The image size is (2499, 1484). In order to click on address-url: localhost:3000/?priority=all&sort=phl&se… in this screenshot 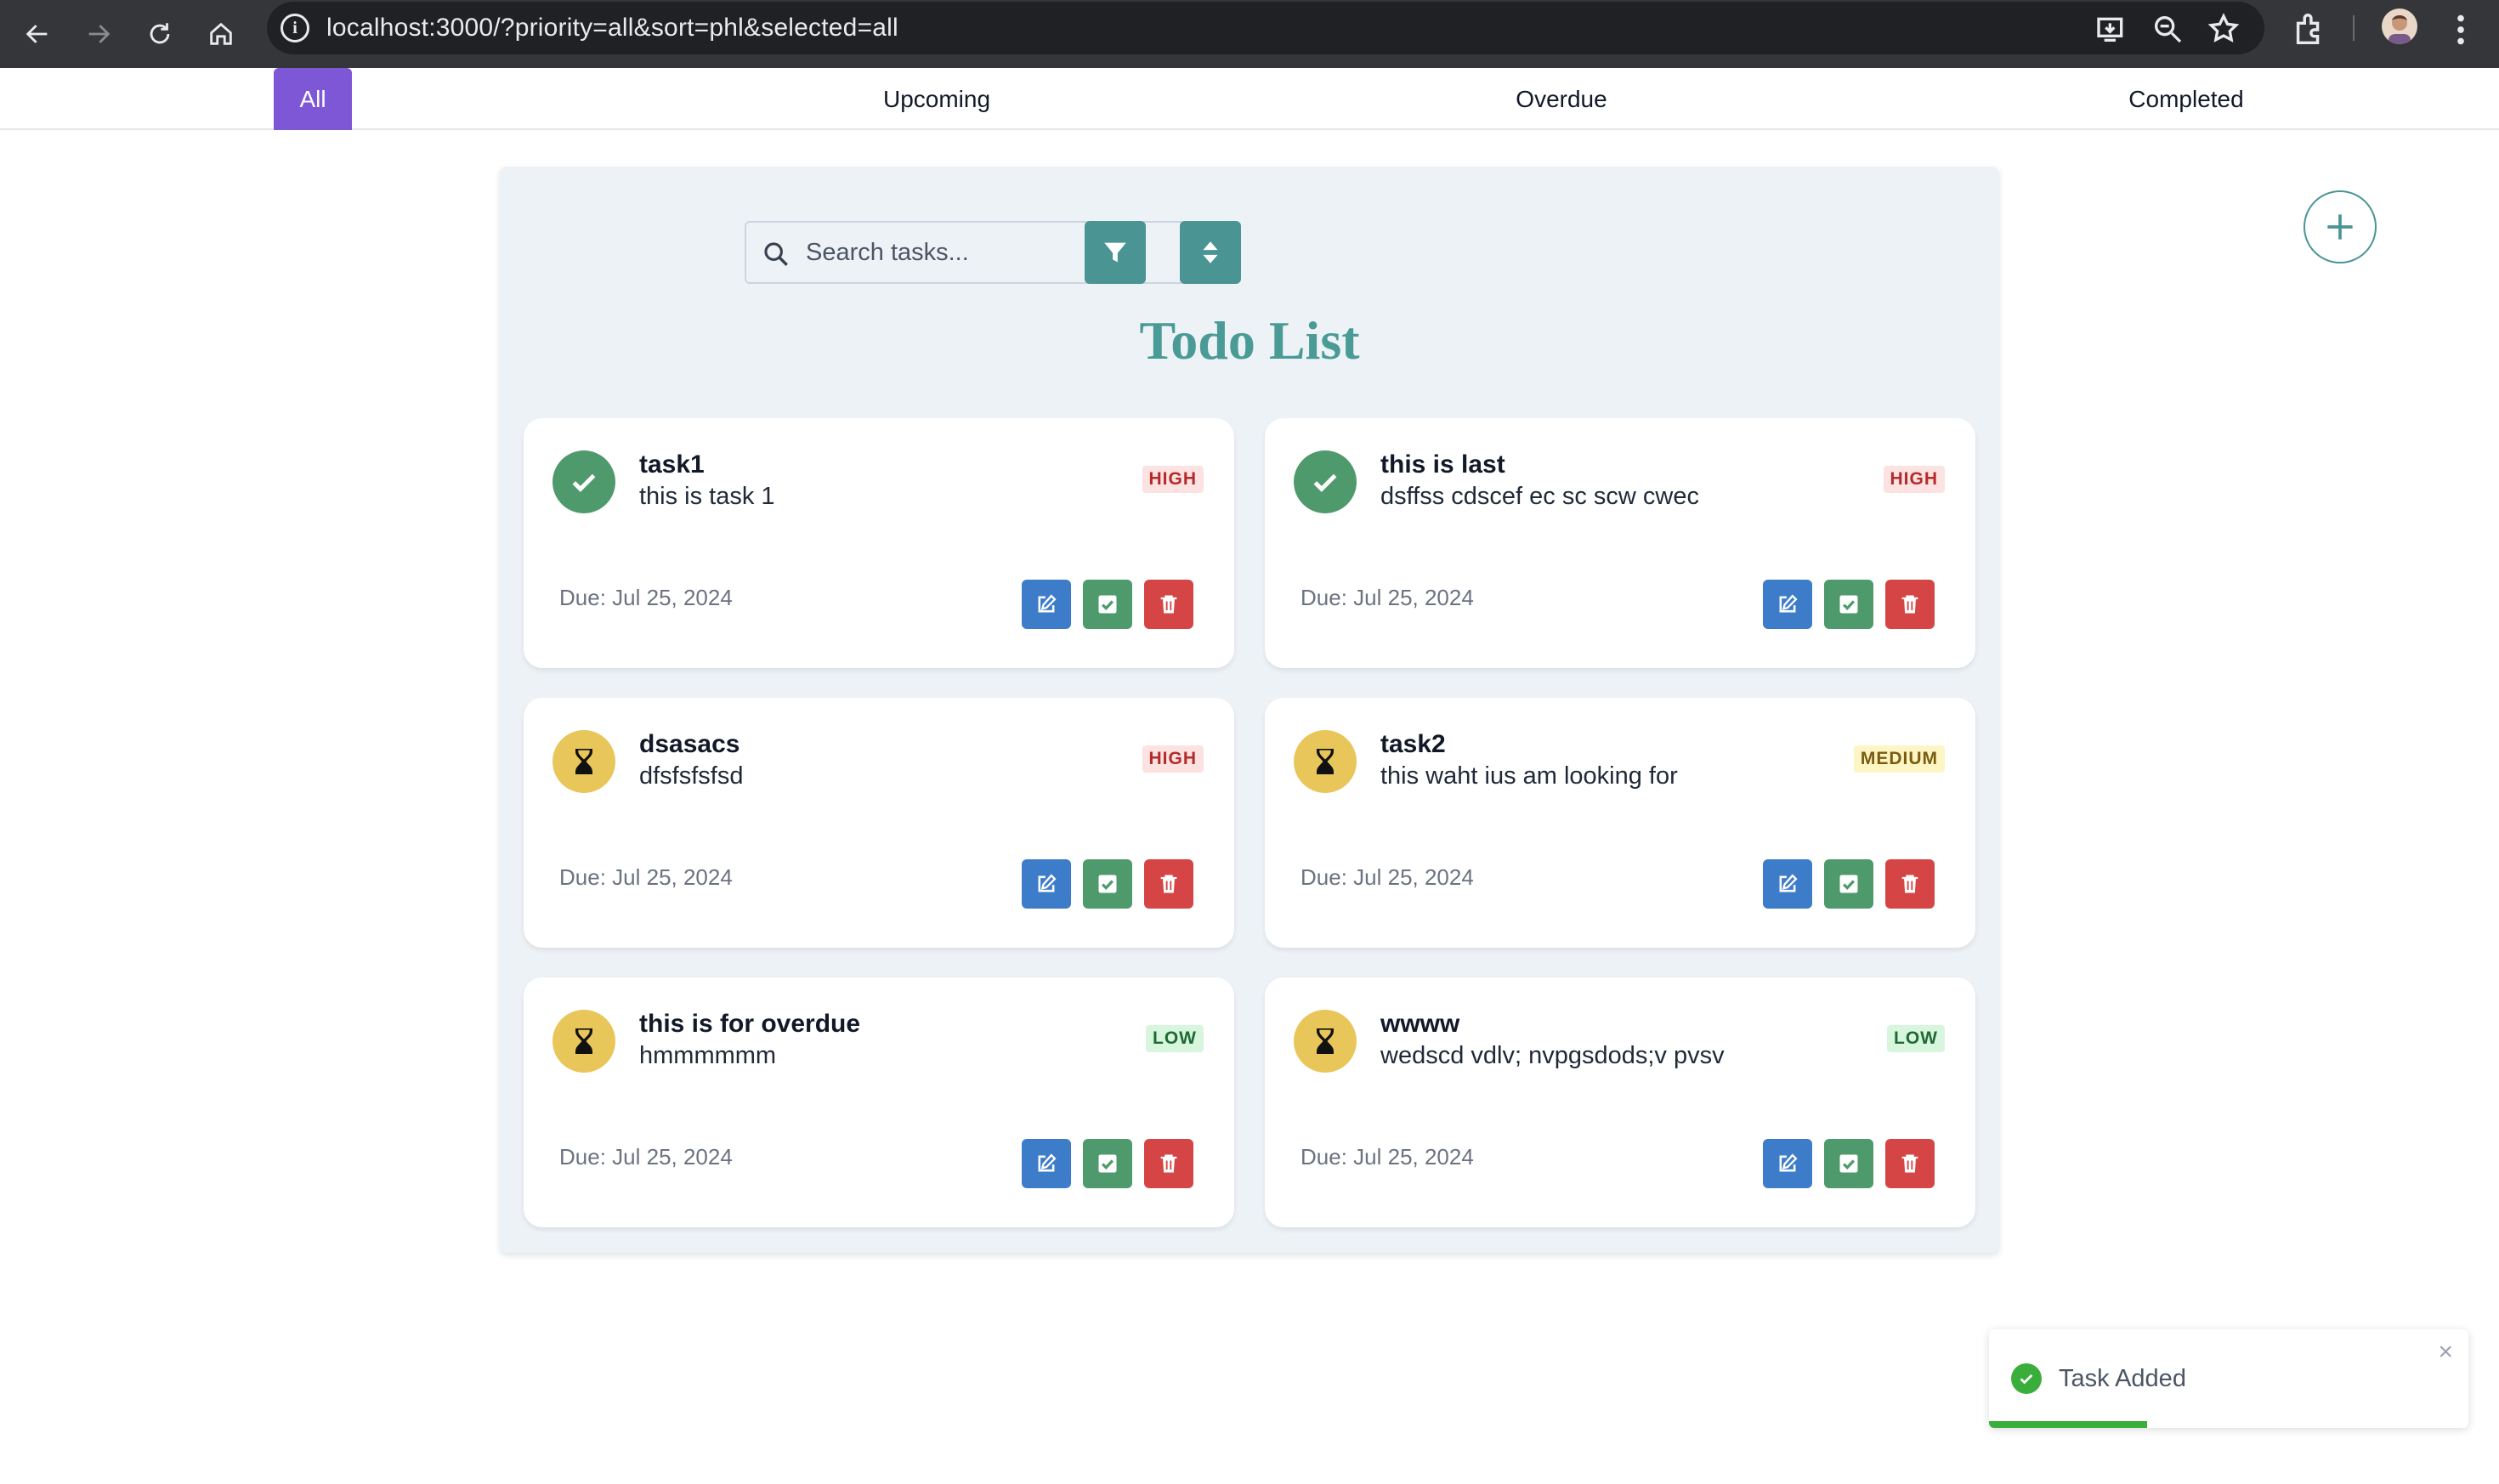, I will do `click(612, 28)`.